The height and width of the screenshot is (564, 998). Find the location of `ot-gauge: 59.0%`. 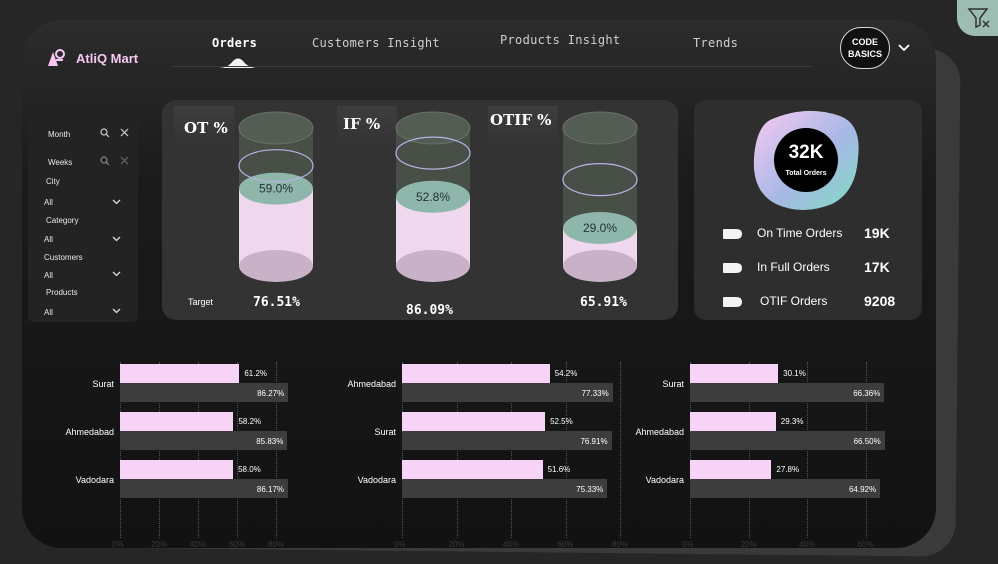

ot-gauge: 59.0% is located at coordinates (276, 196).